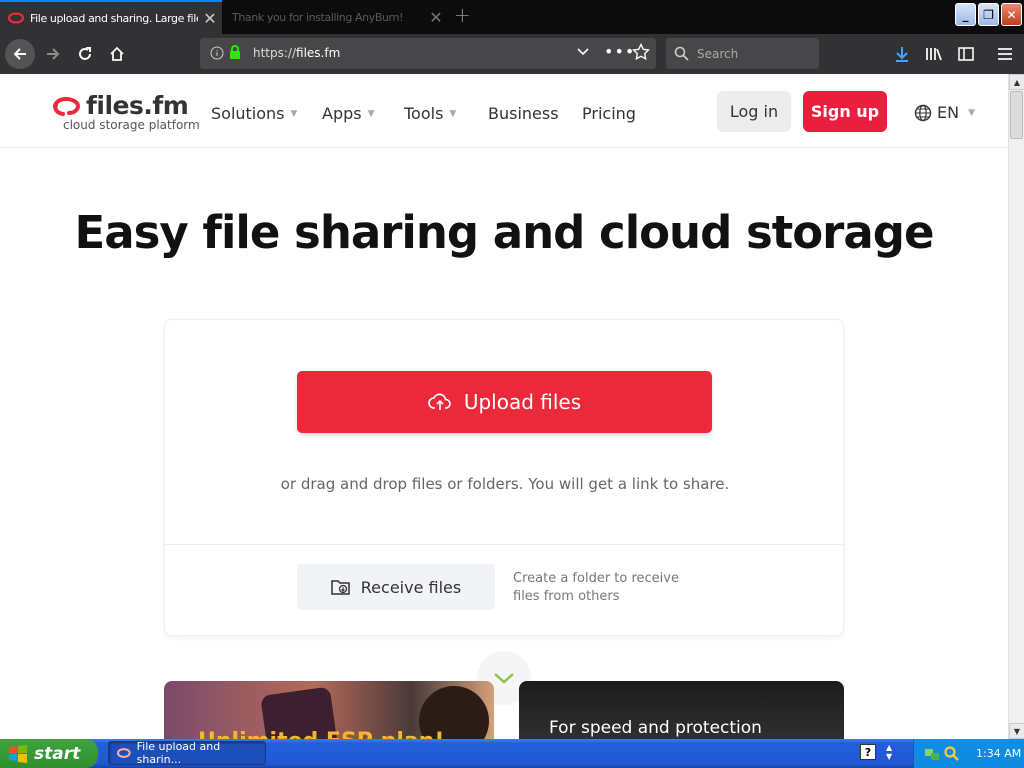 Image resolution: width=1024 pixels, height=768 pixels. Describe the element at coordinates (868, 752) in the screenshot. I see `help-icon: ?` at that location.